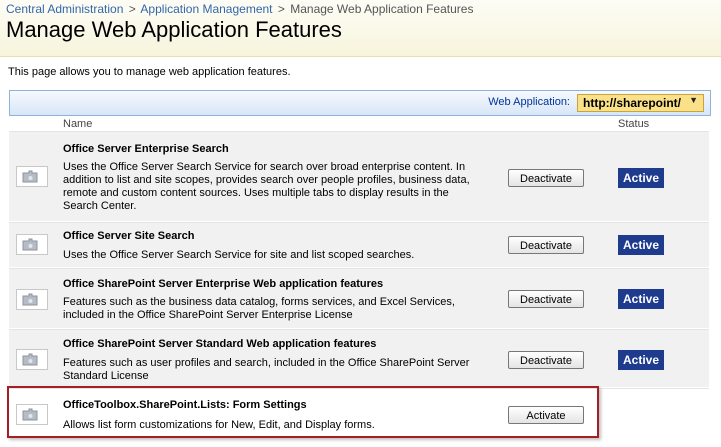 This screenshot has width=721, height=447. Describe the element at coordinates (360, 103) in the screenshot. I see `web-application-toolbar: Web Application: http://sharepoint/ ▼` at that location.